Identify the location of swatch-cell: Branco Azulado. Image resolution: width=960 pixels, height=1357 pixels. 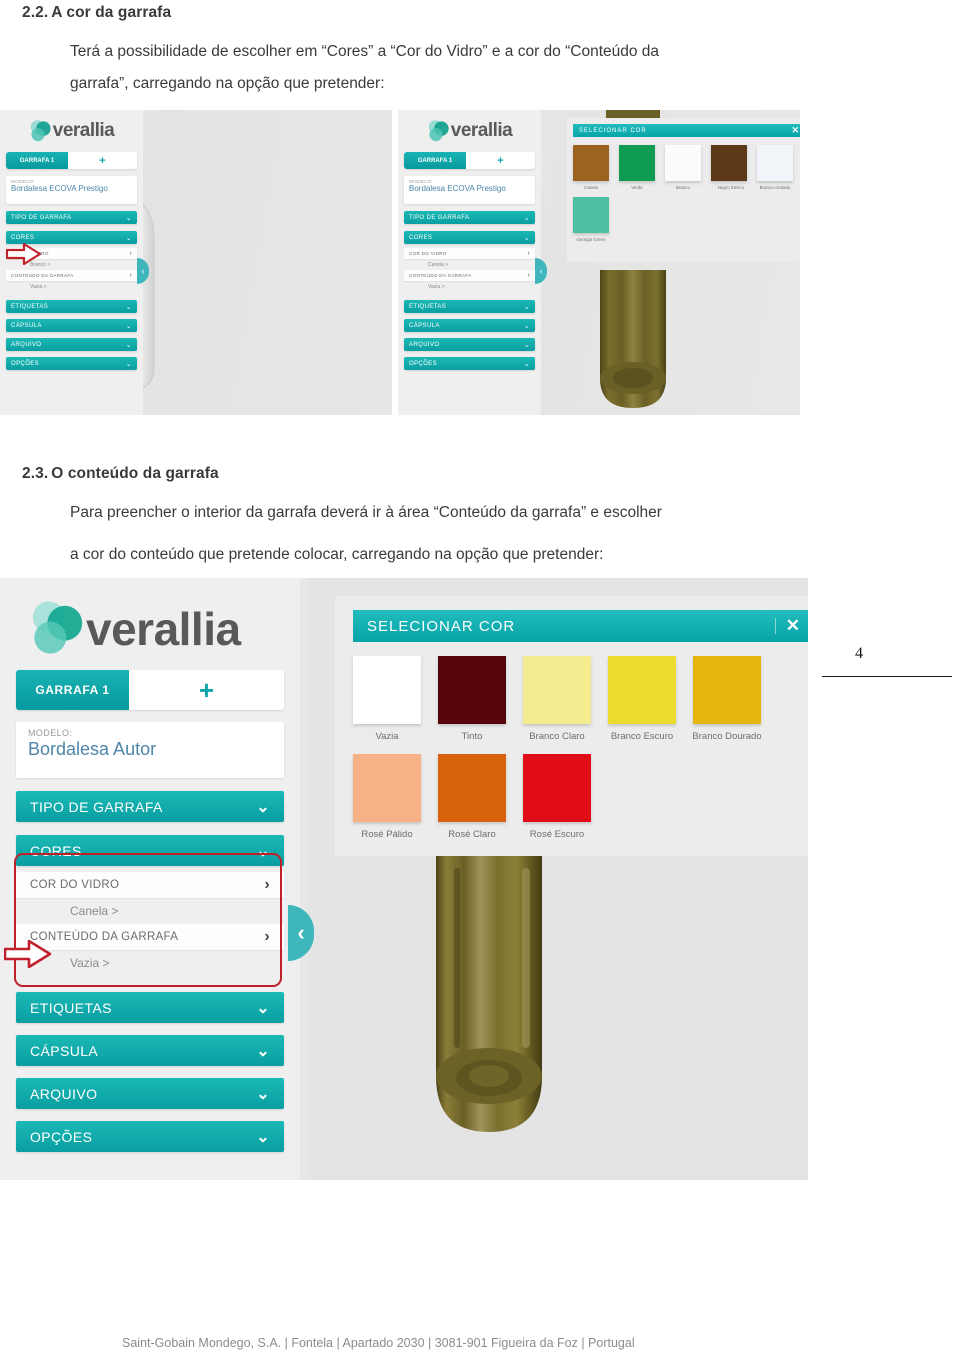
(778, 167).